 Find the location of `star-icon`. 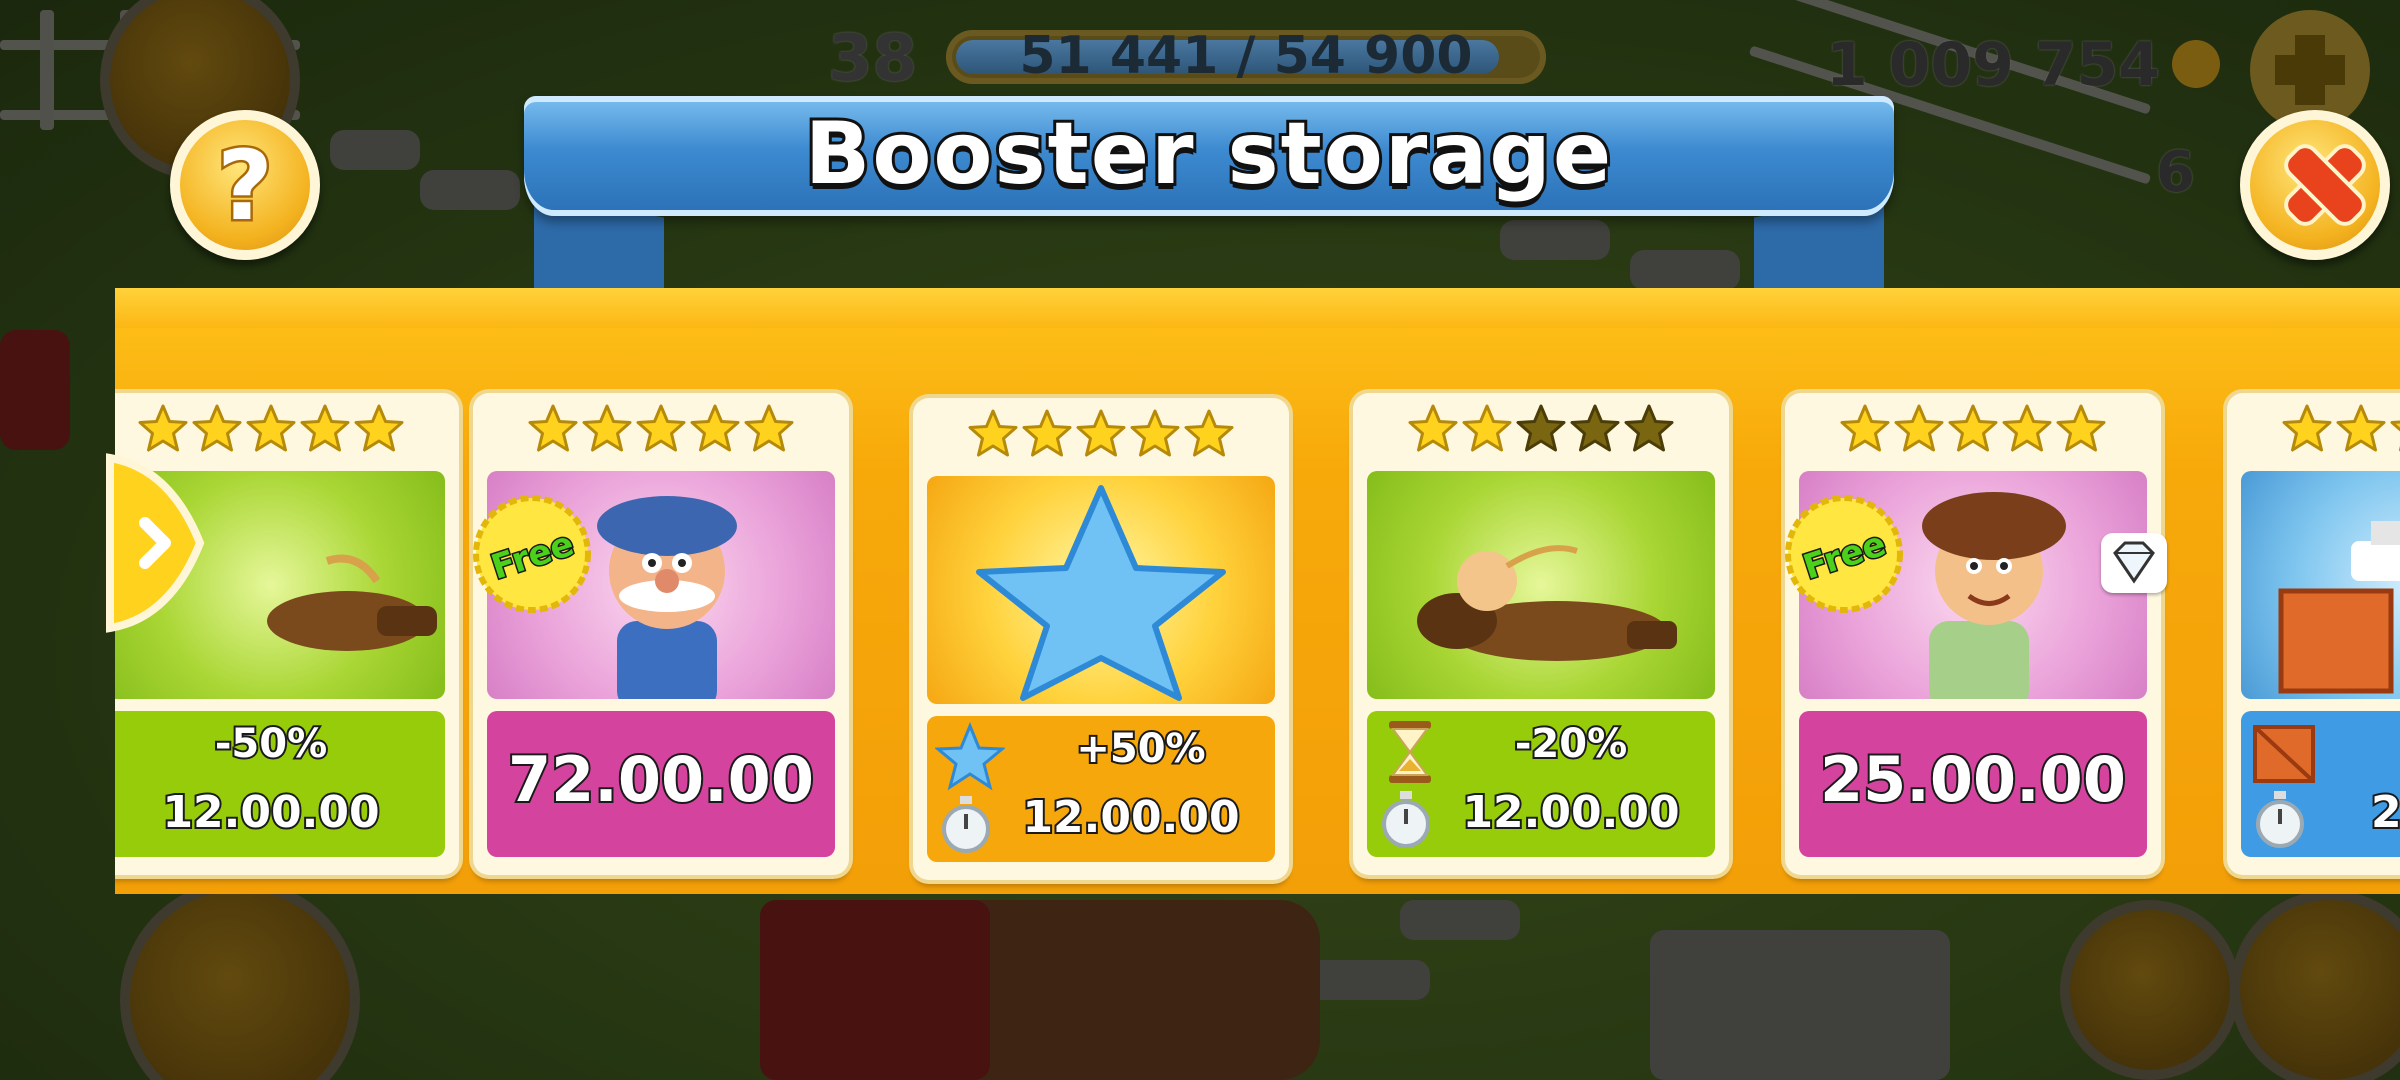

star-icon is located at coordinates (970, 756).